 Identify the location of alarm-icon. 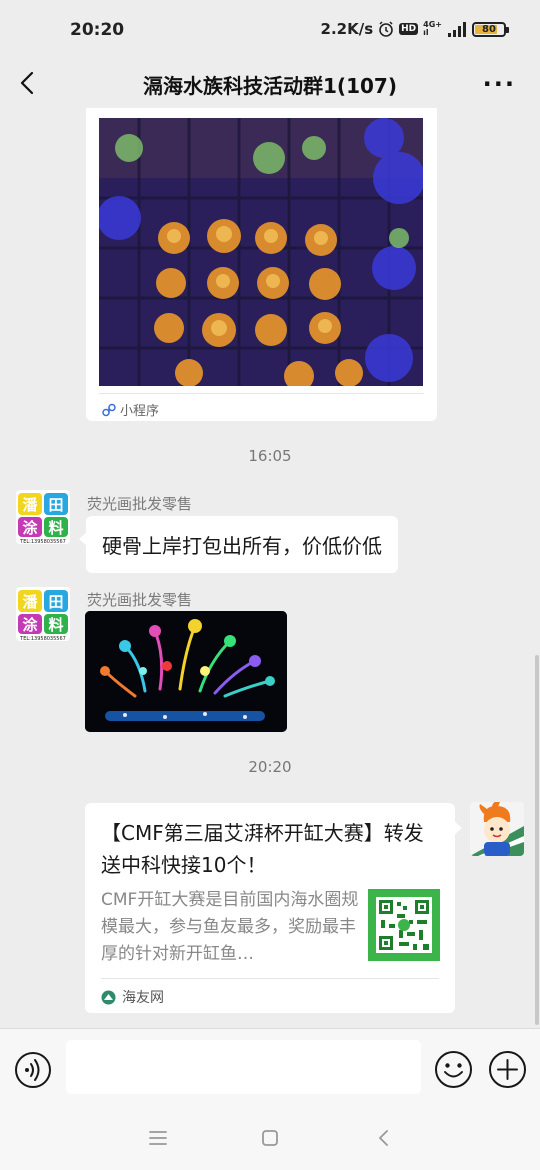
(386, 29).